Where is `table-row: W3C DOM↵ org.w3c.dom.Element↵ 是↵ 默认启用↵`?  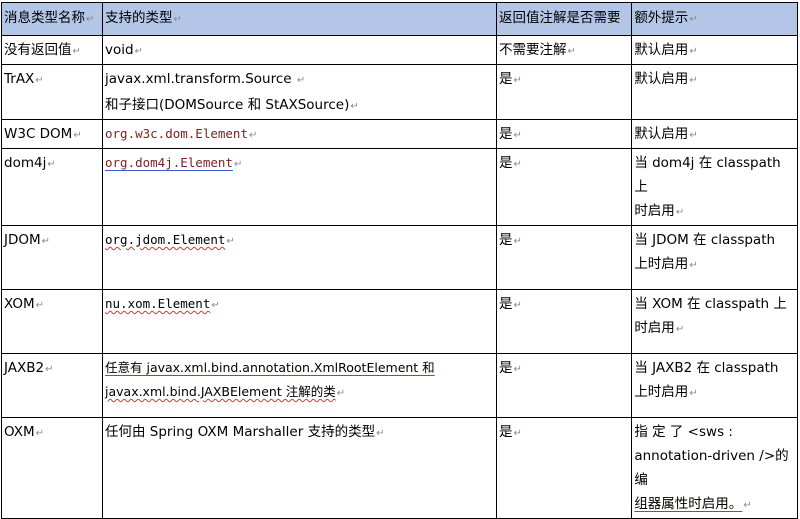
table-row: W3C DOM↵ org.w3c.dom.Element↵ 是↵ 默认启用↵ is located at coordinates (399, 134).